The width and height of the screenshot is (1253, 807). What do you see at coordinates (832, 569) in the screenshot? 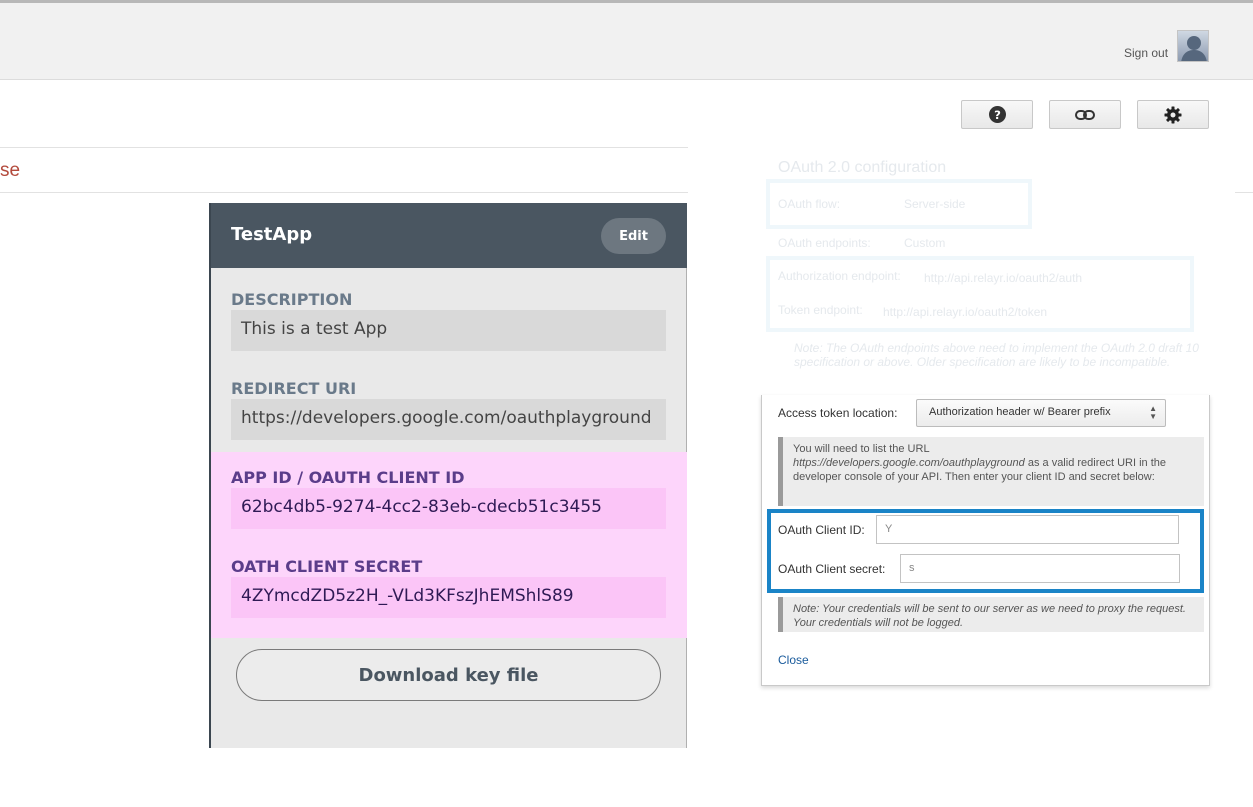
I see `client-secret-label-panel: OAuth Client secret:` at bounding box center [832, 569].